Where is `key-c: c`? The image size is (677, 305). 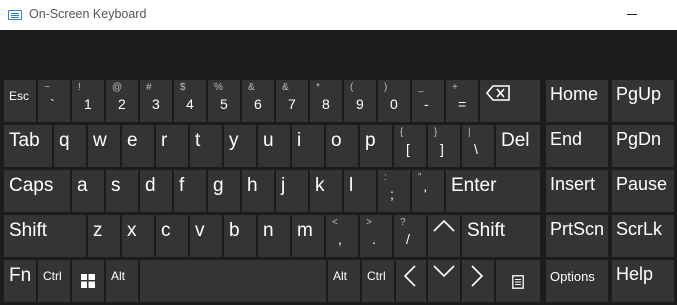 key-c: c is located at coordinates (172, 236).